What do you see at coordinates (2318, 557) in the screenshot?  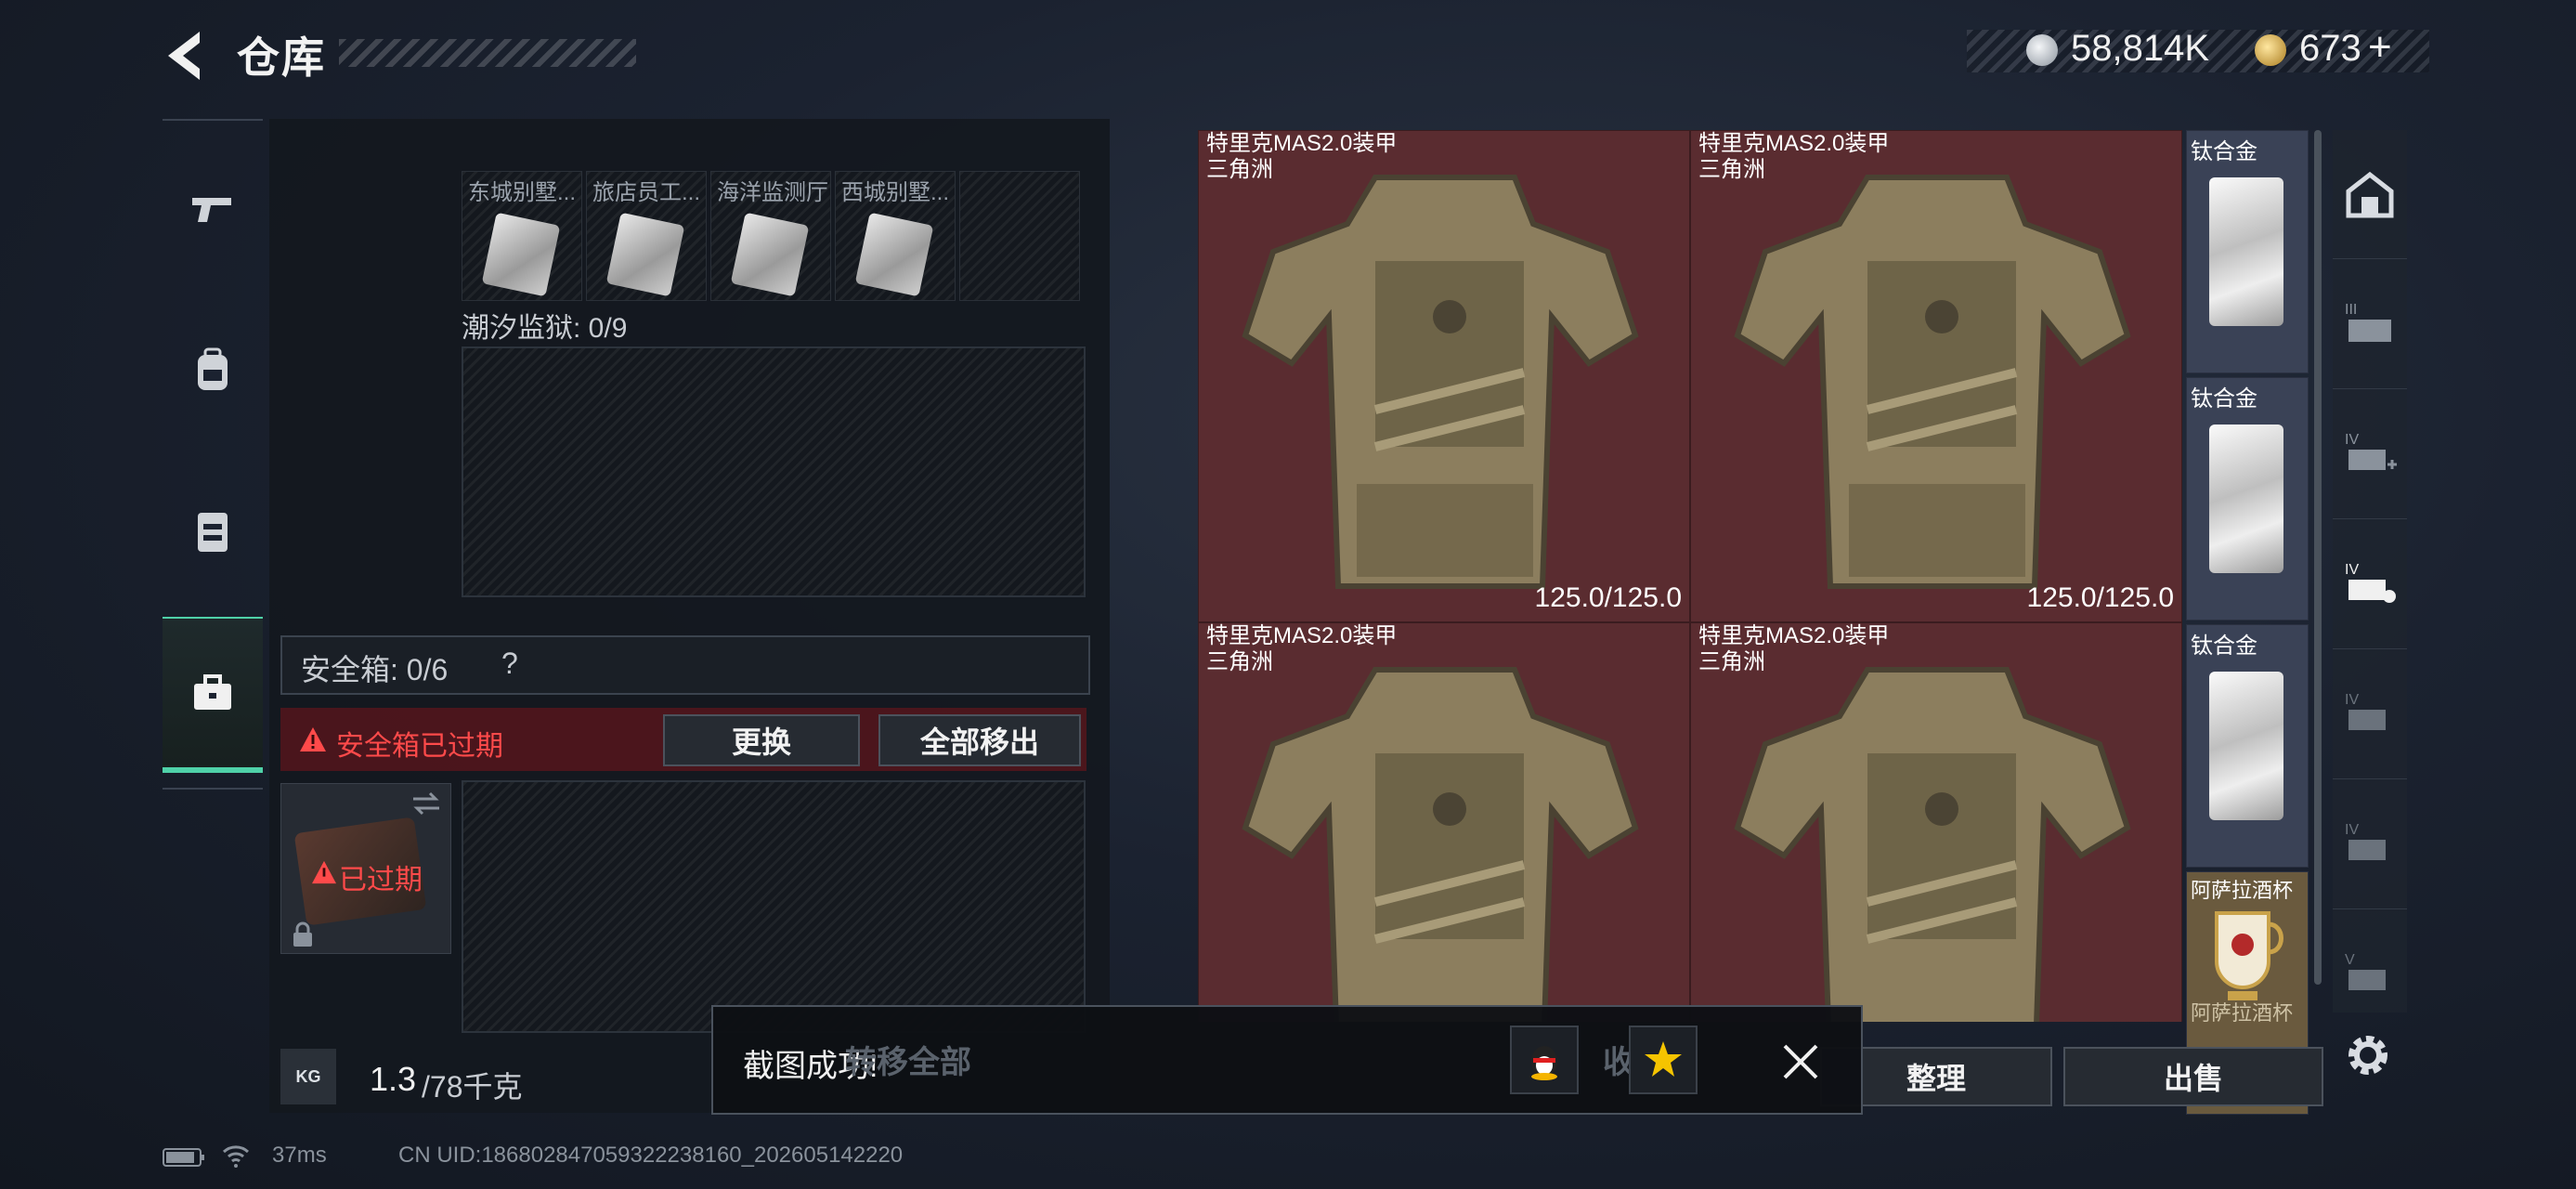 I see `inventory-scrollbar` at bounding box center [2318, 557].